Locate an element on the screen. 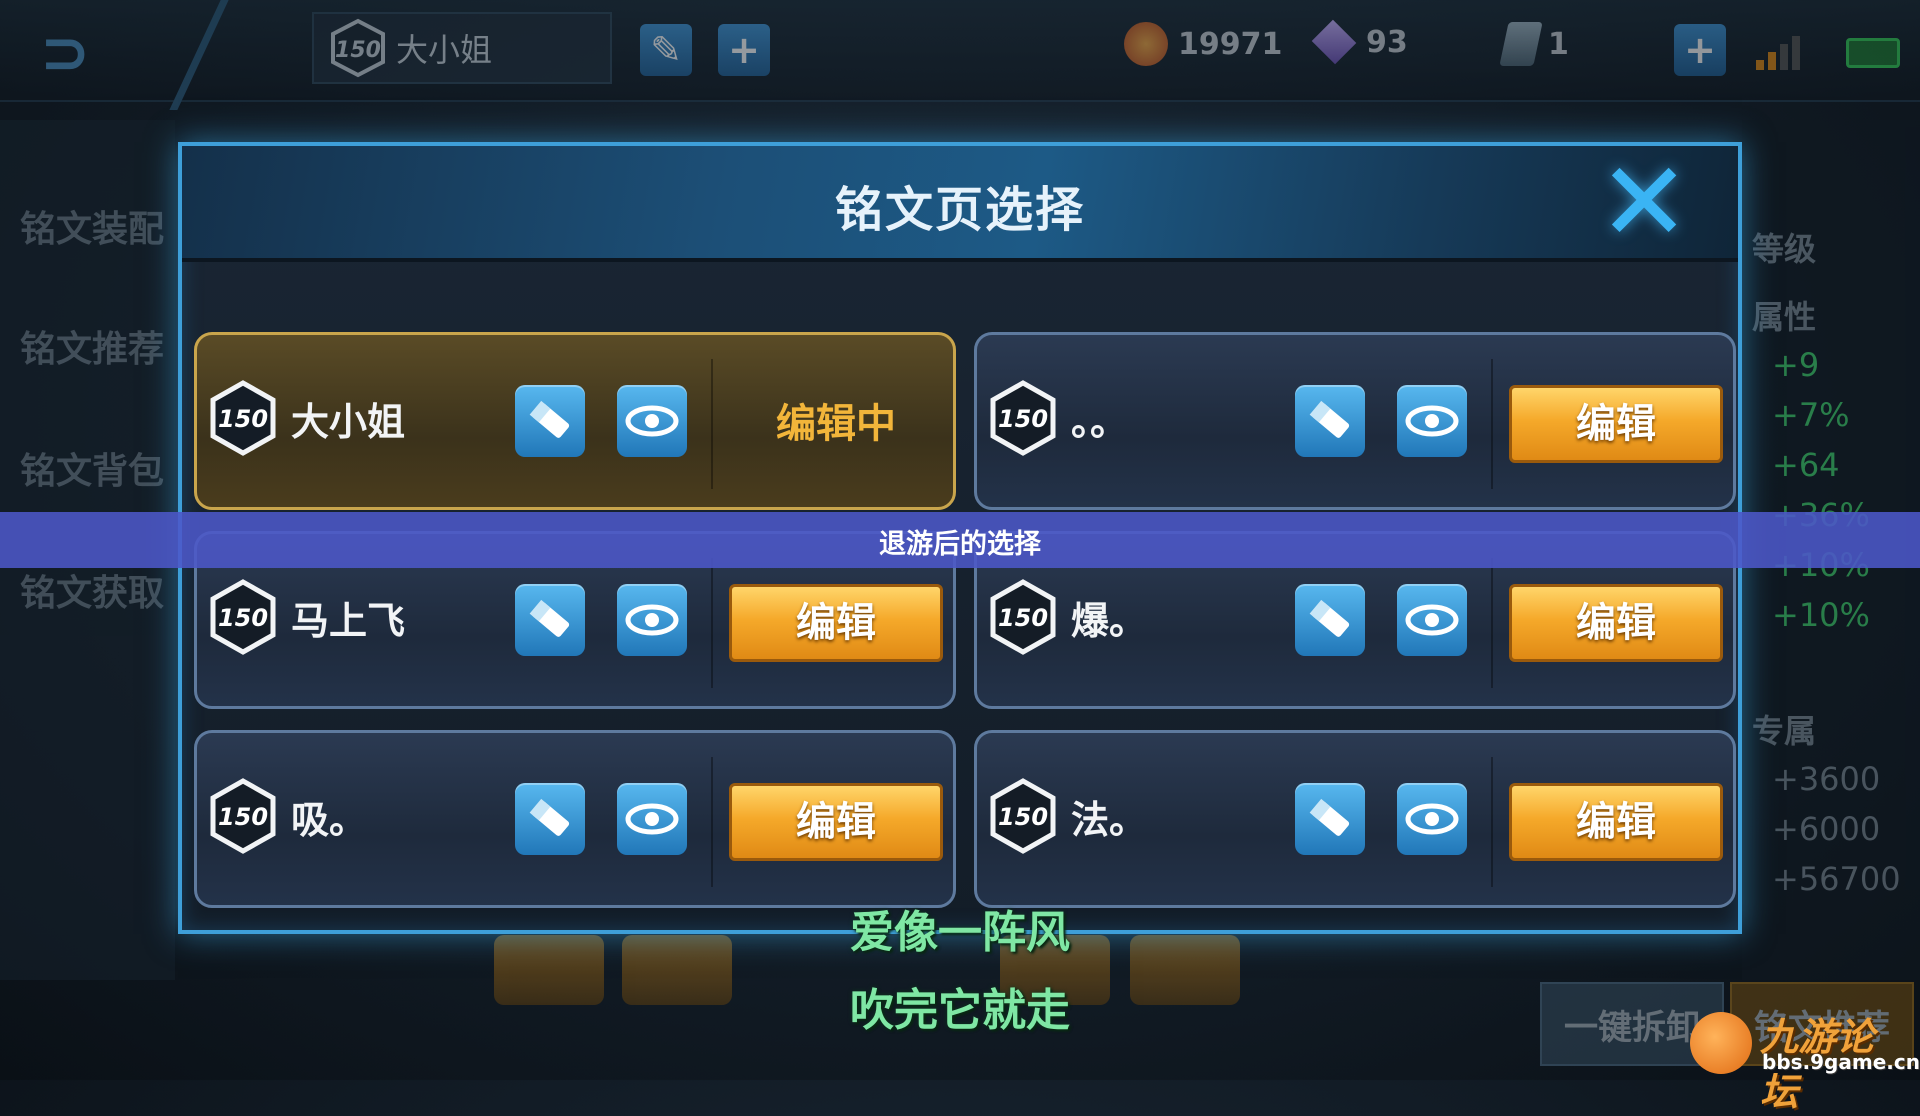 The image size is (1920, 1116). gold-coin-counter: 19971 is located at coordinates (1203, 44).